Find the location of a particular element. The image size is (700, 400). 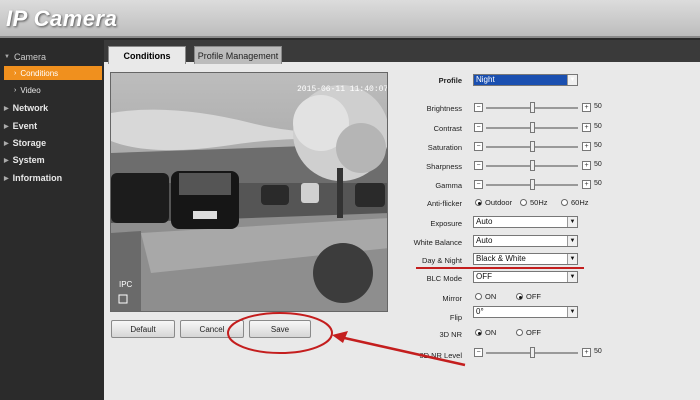

sidebar-item-label: Conditions is located at coordinates (39, 73).